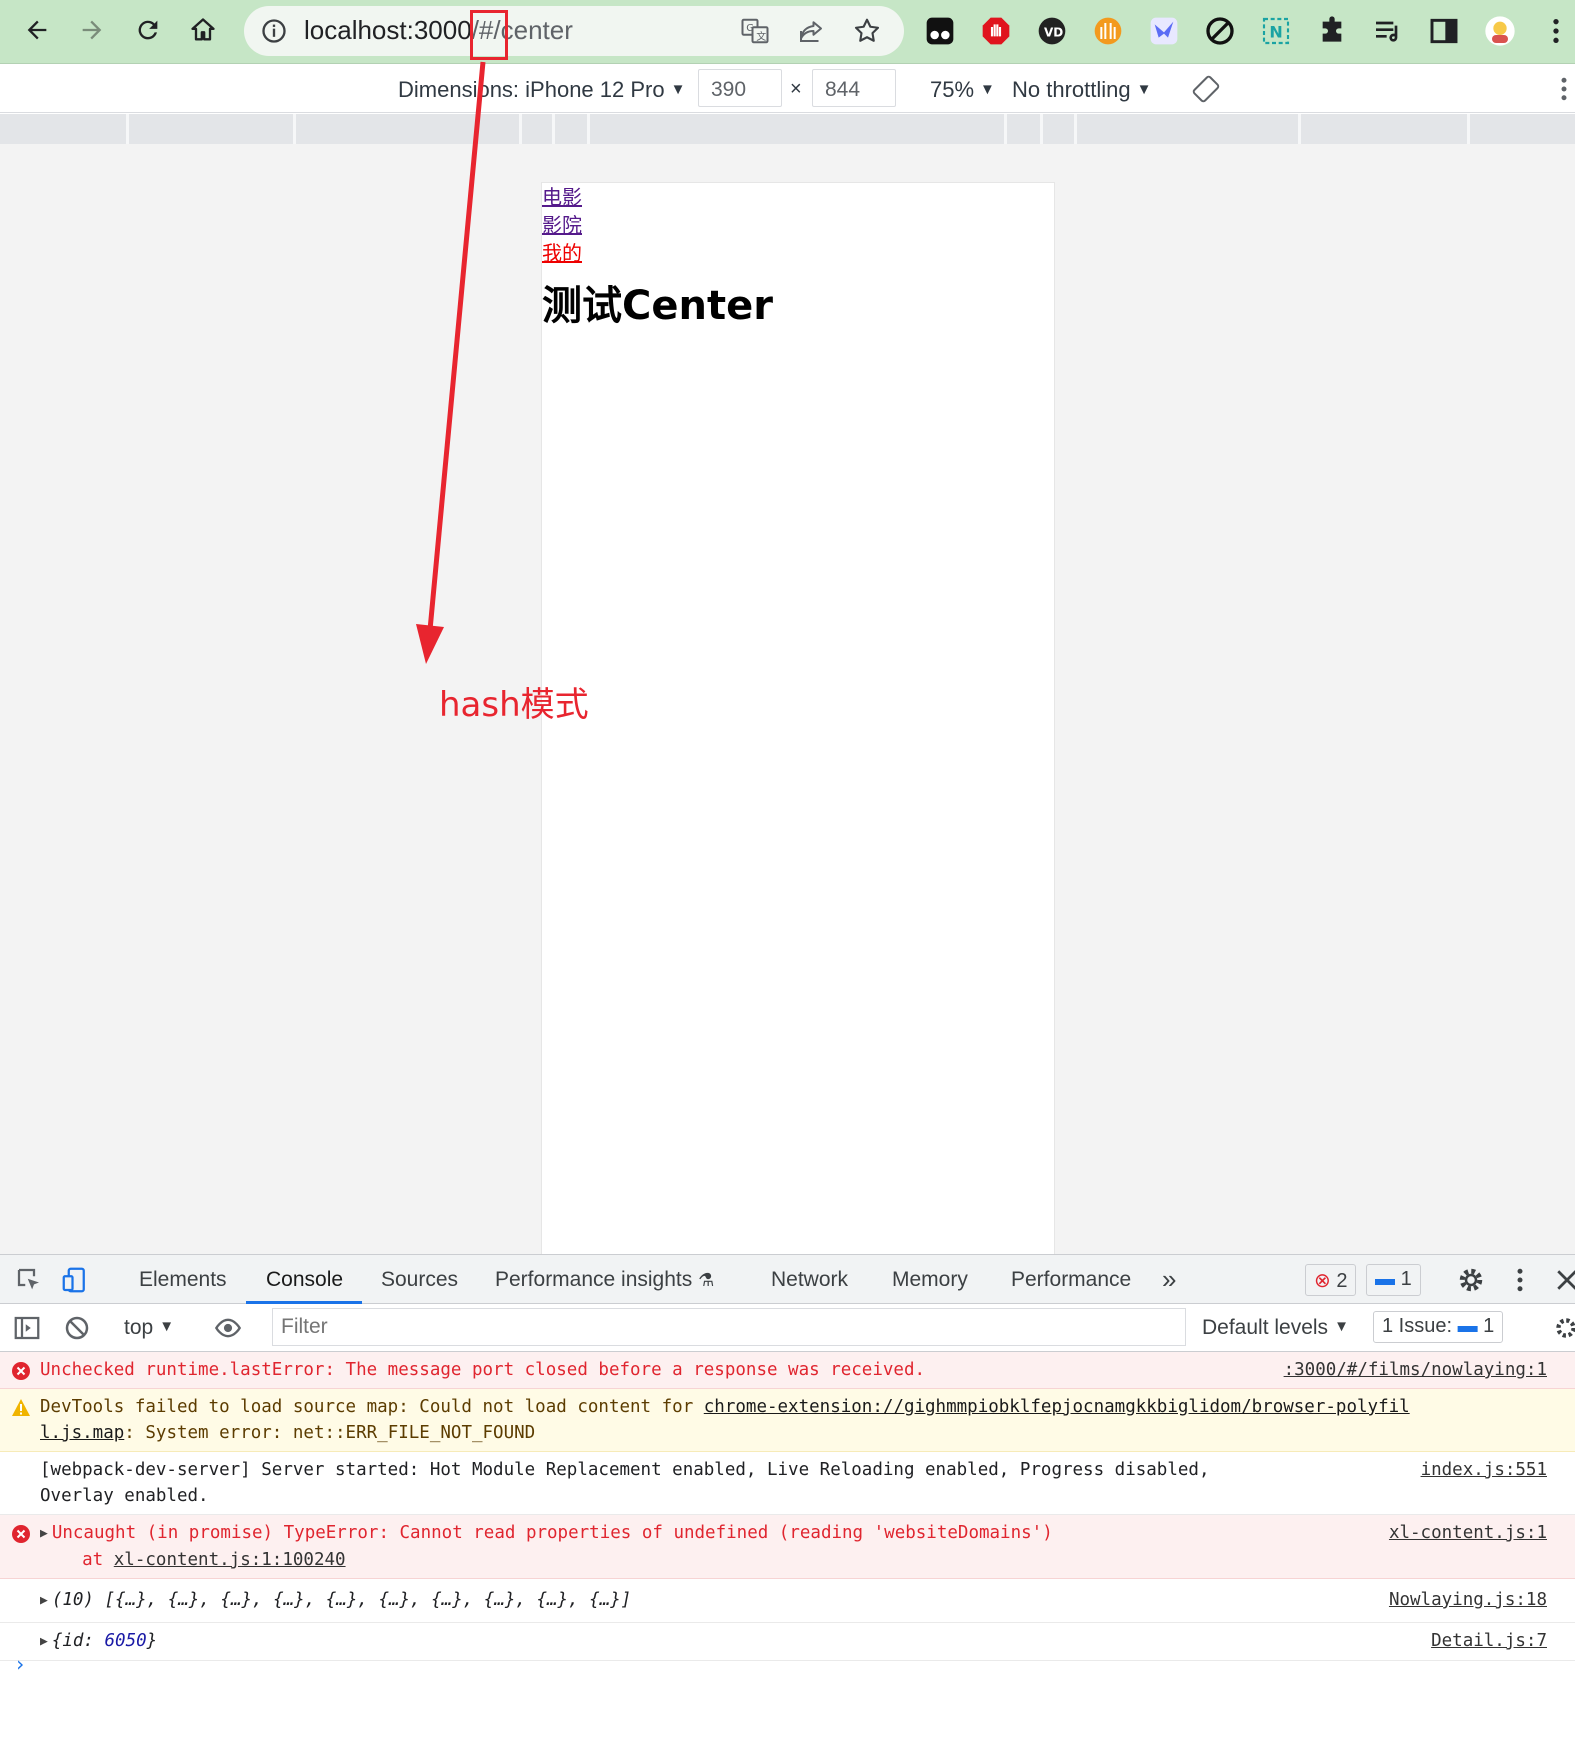 This screenshot has width=1575, height=1761. What do you see at coordinates (1385, 1279) in the screenshot?
I see `message-icon: ▬` at bounding box center [1385, 1279].